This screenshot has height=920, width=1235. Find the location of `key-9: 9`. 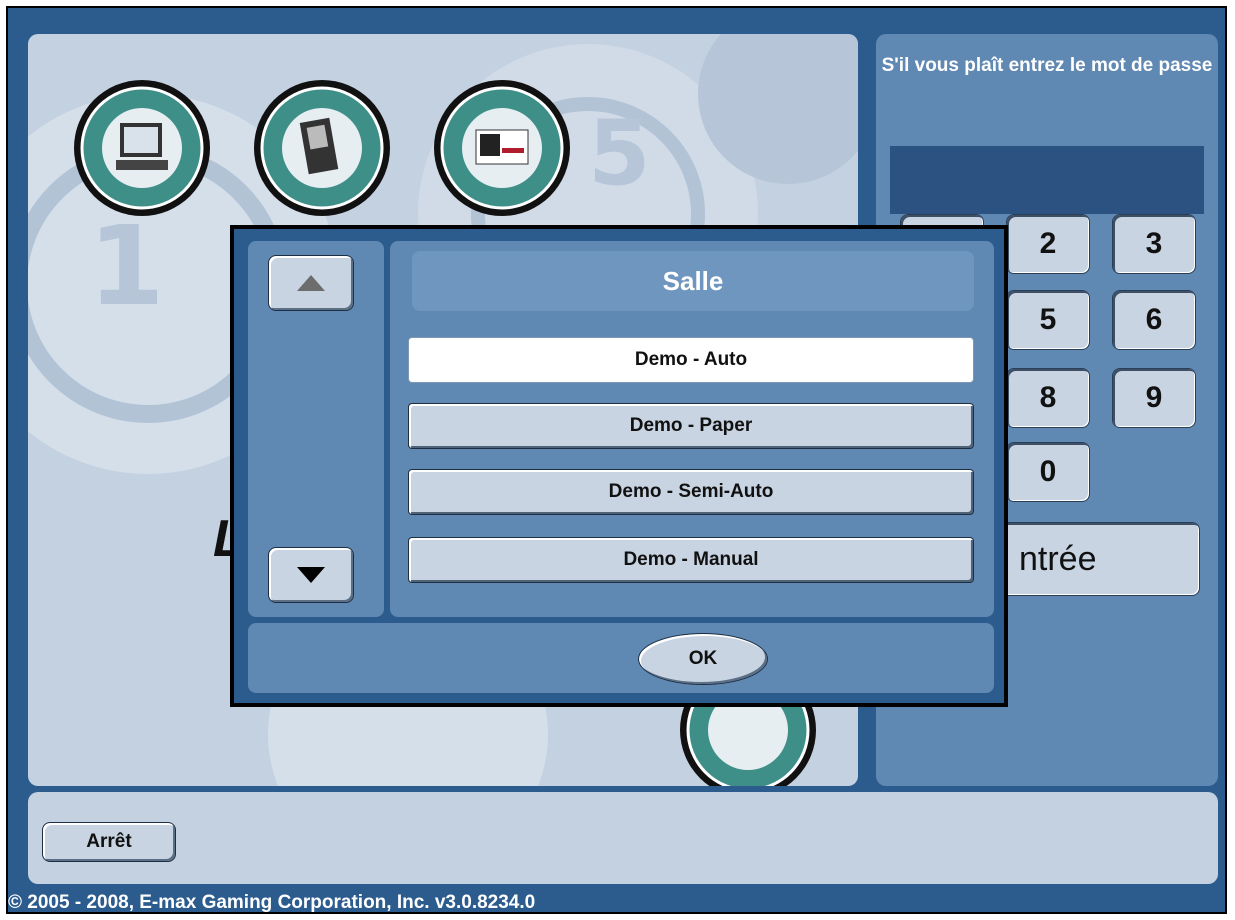

key-9: 9 is located at coordinates (1154, 398).